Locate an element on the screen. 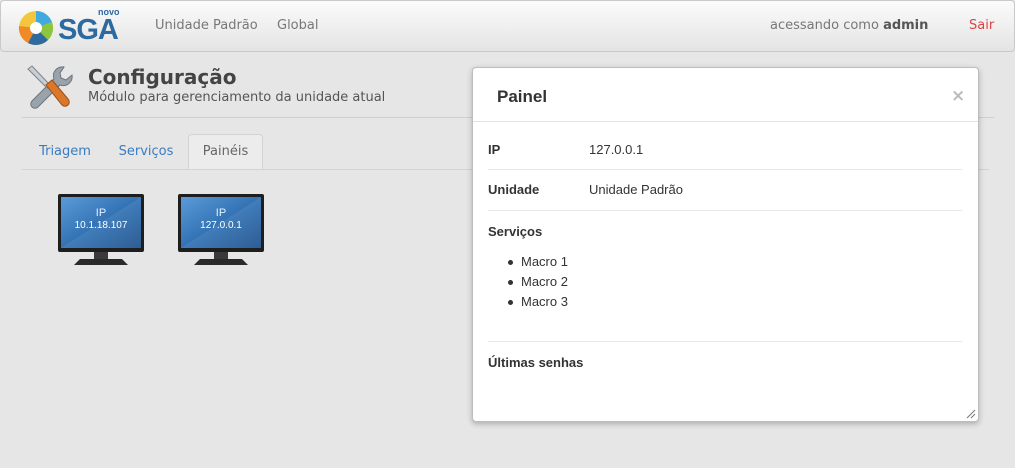 The height and width of the screenshot is (468, 1015). logged-user-text: acessando como admin is located at coordinates (849, 25).